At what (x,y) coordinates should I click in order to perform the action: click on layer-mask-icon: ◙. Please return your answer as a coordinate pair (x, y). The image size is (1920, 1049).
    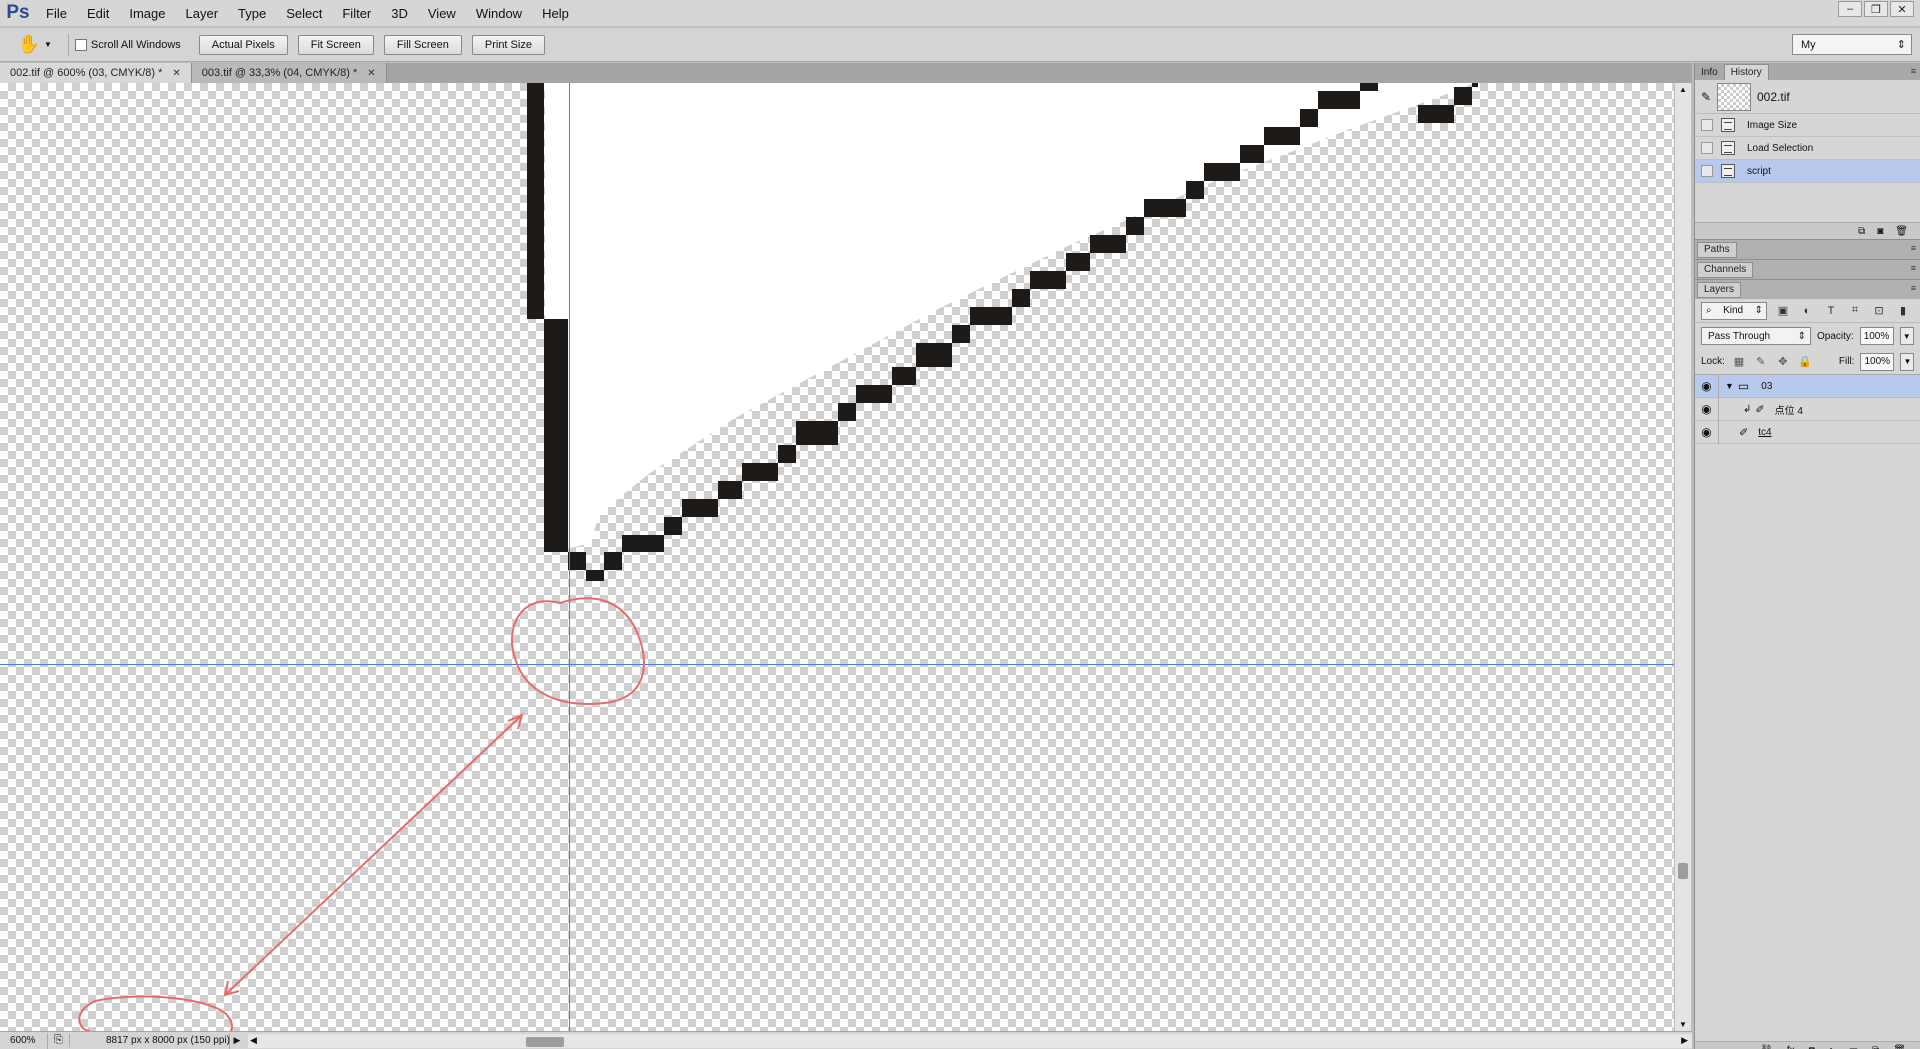
    Looking at the image, I should click on (1812, 1047).